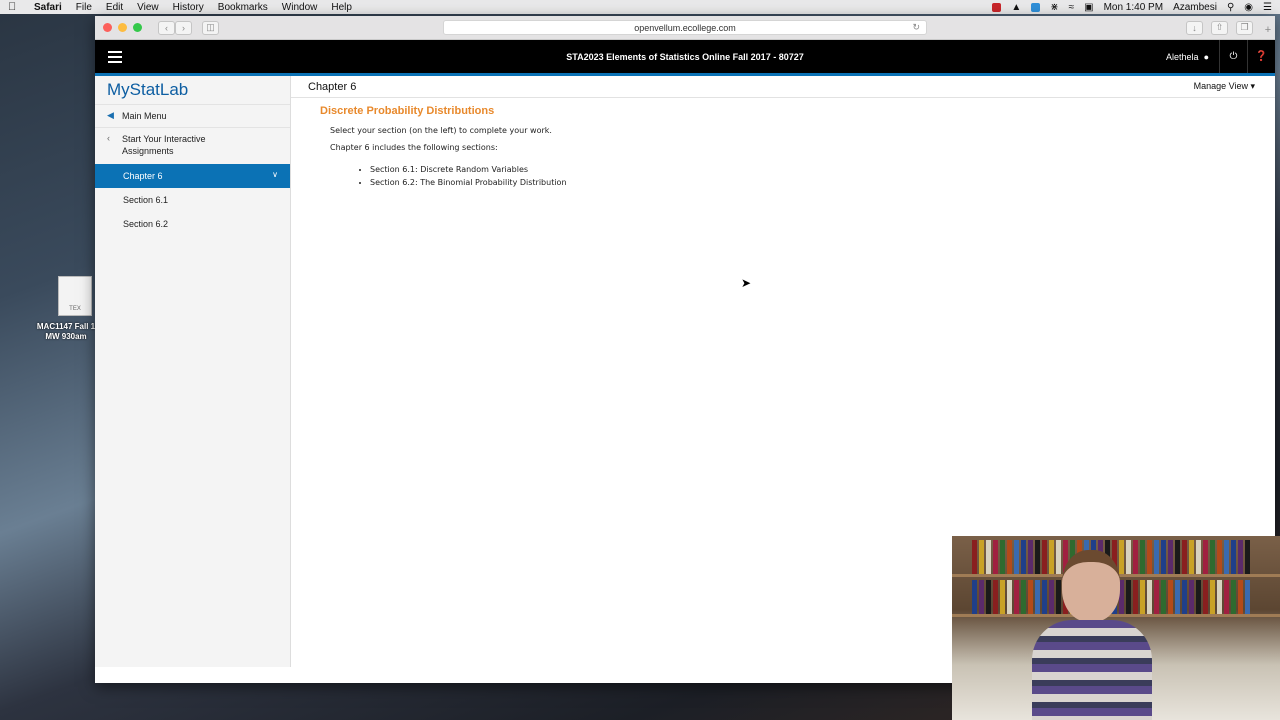  Describe the element at coordinates (1194, 27) in the screenshot. I see `downloads-icon: ↓` at that location.